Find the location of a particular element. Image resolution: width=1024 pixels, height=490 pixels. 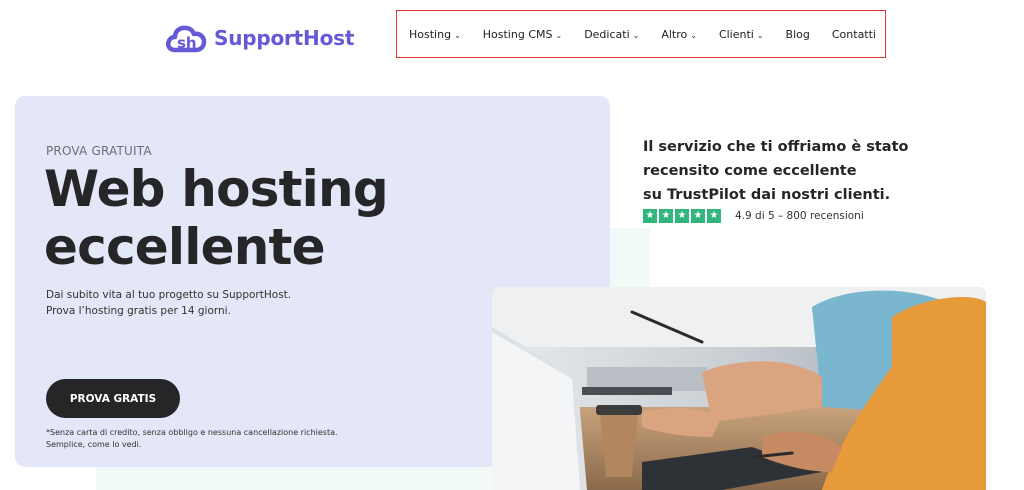

nav-item-hosting: Hosting ⌄ is located at coordinates (435, 34).